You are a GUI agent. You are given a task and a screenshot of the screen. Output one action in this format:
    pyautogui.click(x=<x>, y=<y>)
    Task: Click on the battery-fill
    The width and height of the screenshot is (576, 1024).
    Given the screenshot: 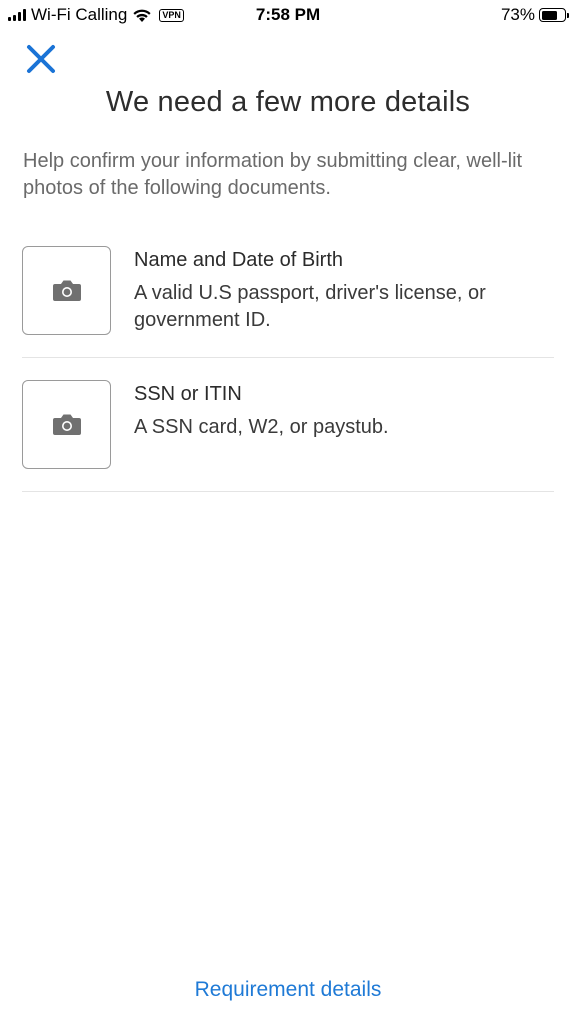 What is the action you would take?
    pyautogui.click(x=549, y=15)
    